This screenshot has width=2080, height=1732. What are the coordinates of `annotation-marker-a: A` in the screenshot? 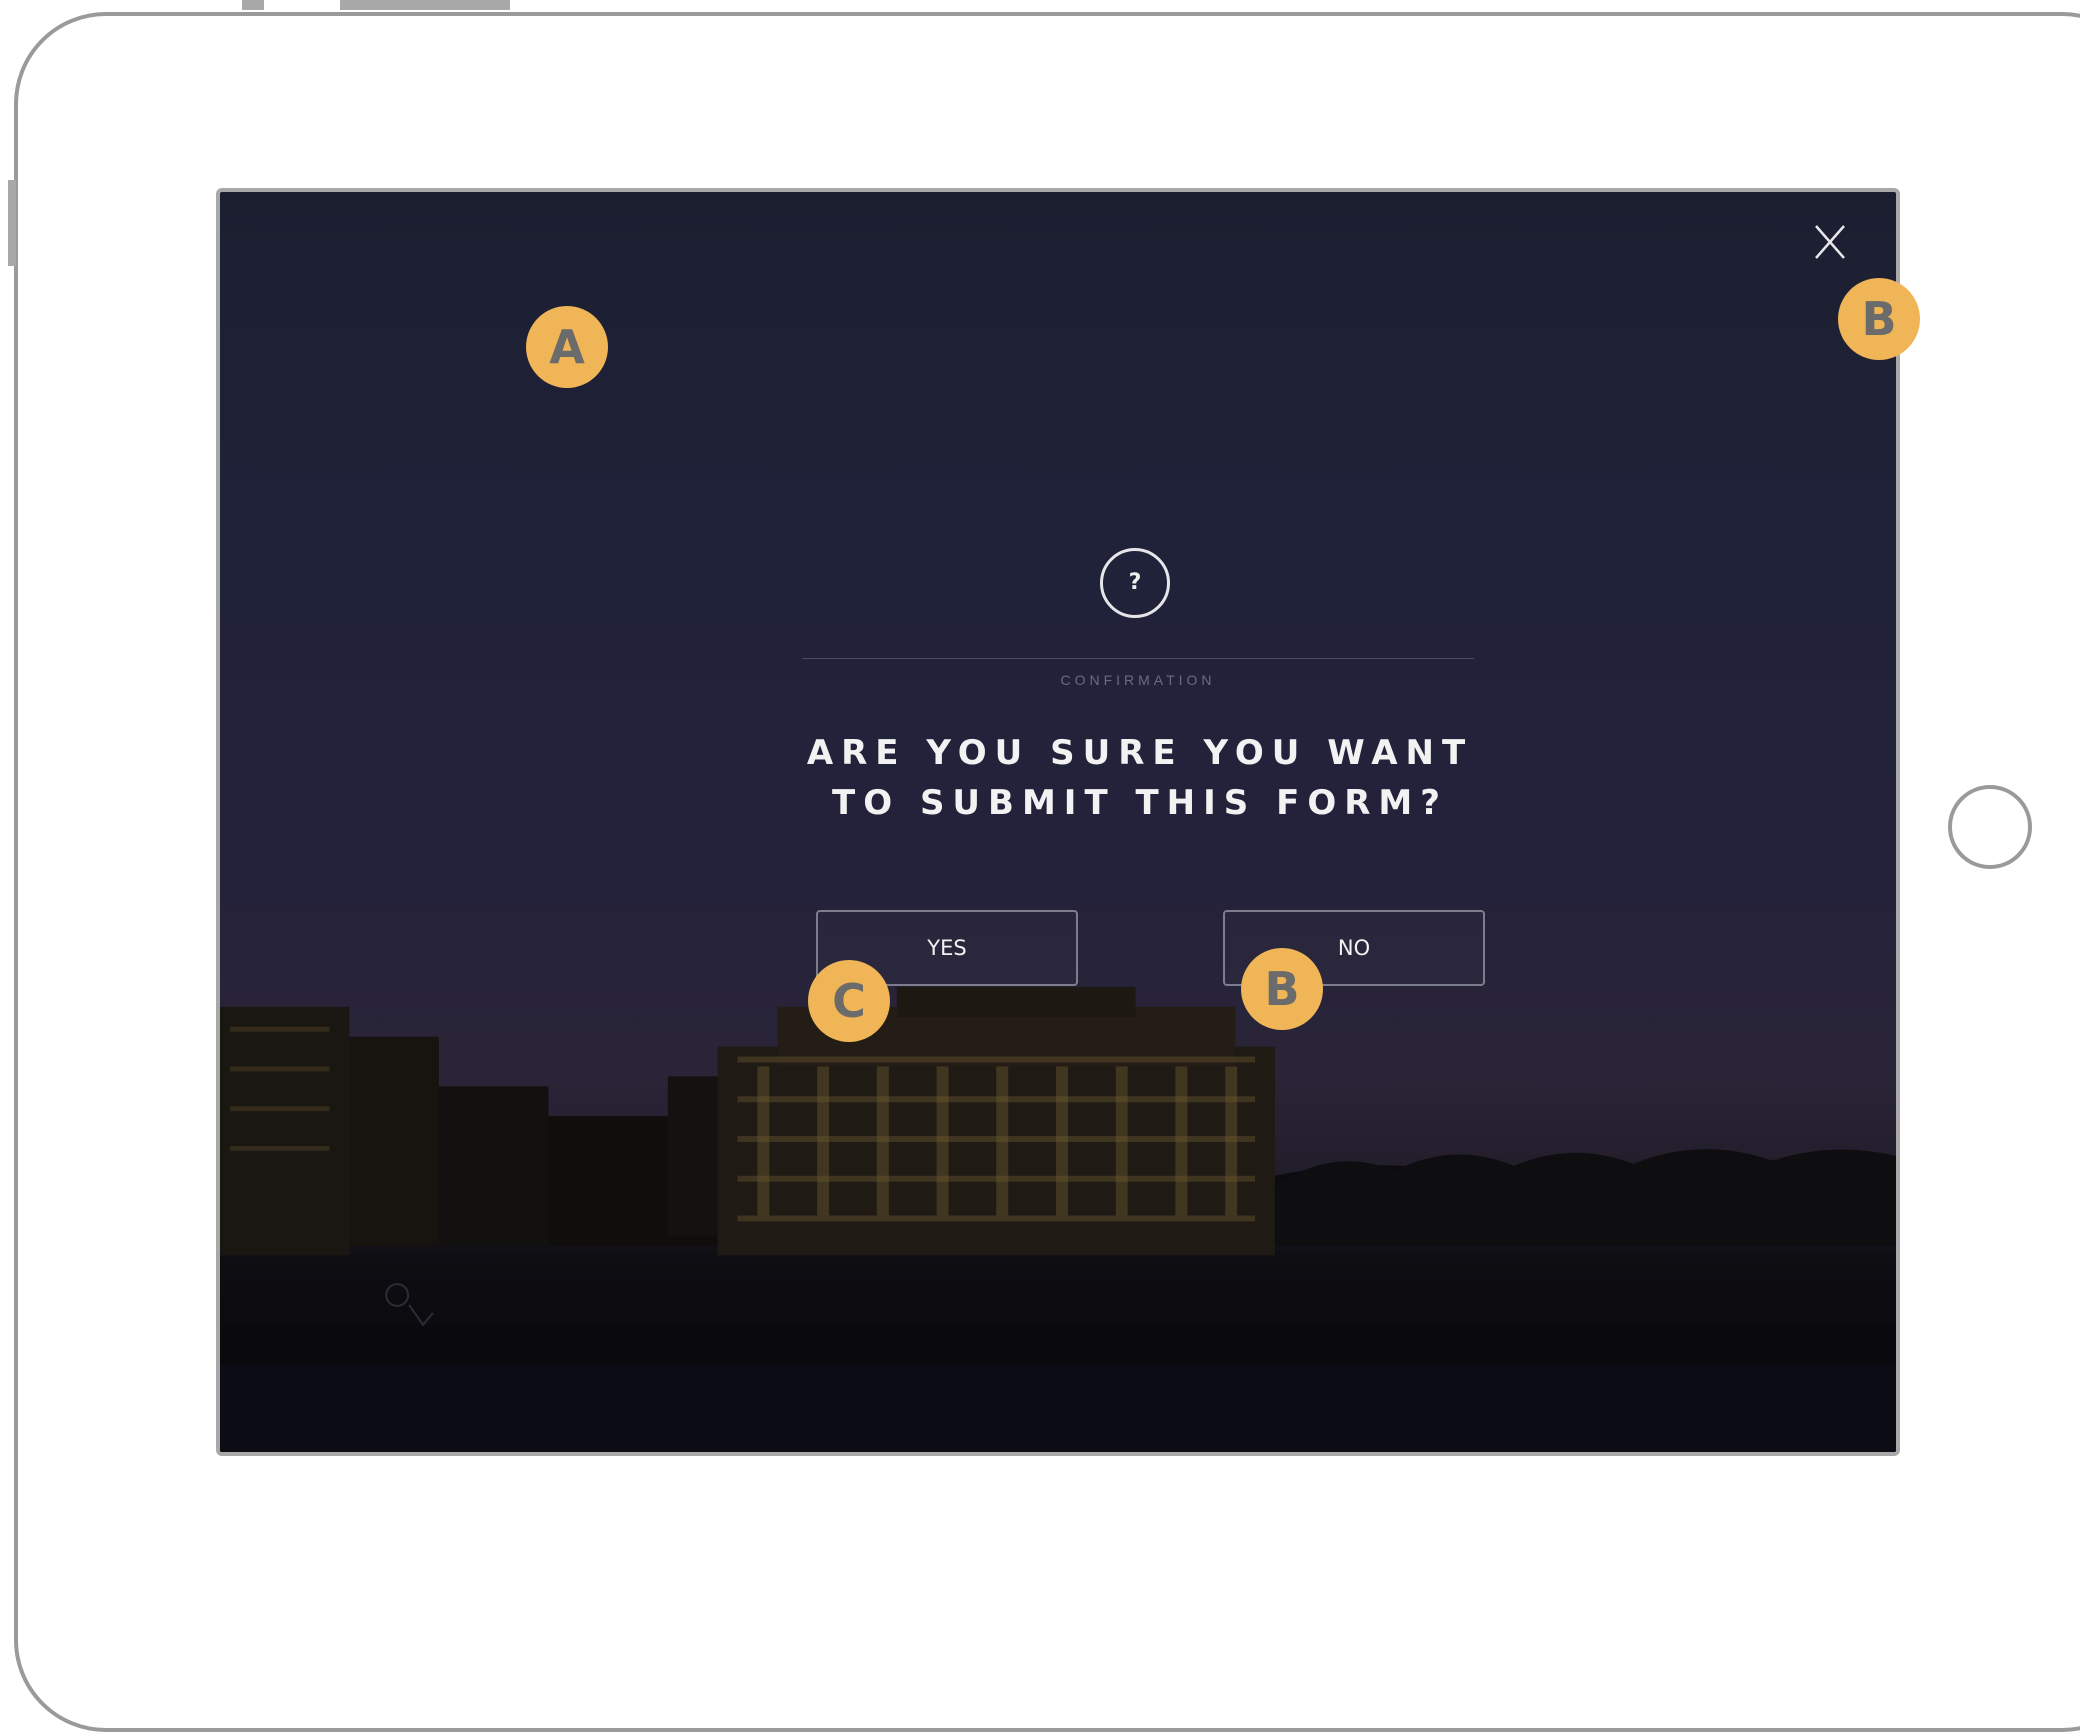 It's located at (567, 347).